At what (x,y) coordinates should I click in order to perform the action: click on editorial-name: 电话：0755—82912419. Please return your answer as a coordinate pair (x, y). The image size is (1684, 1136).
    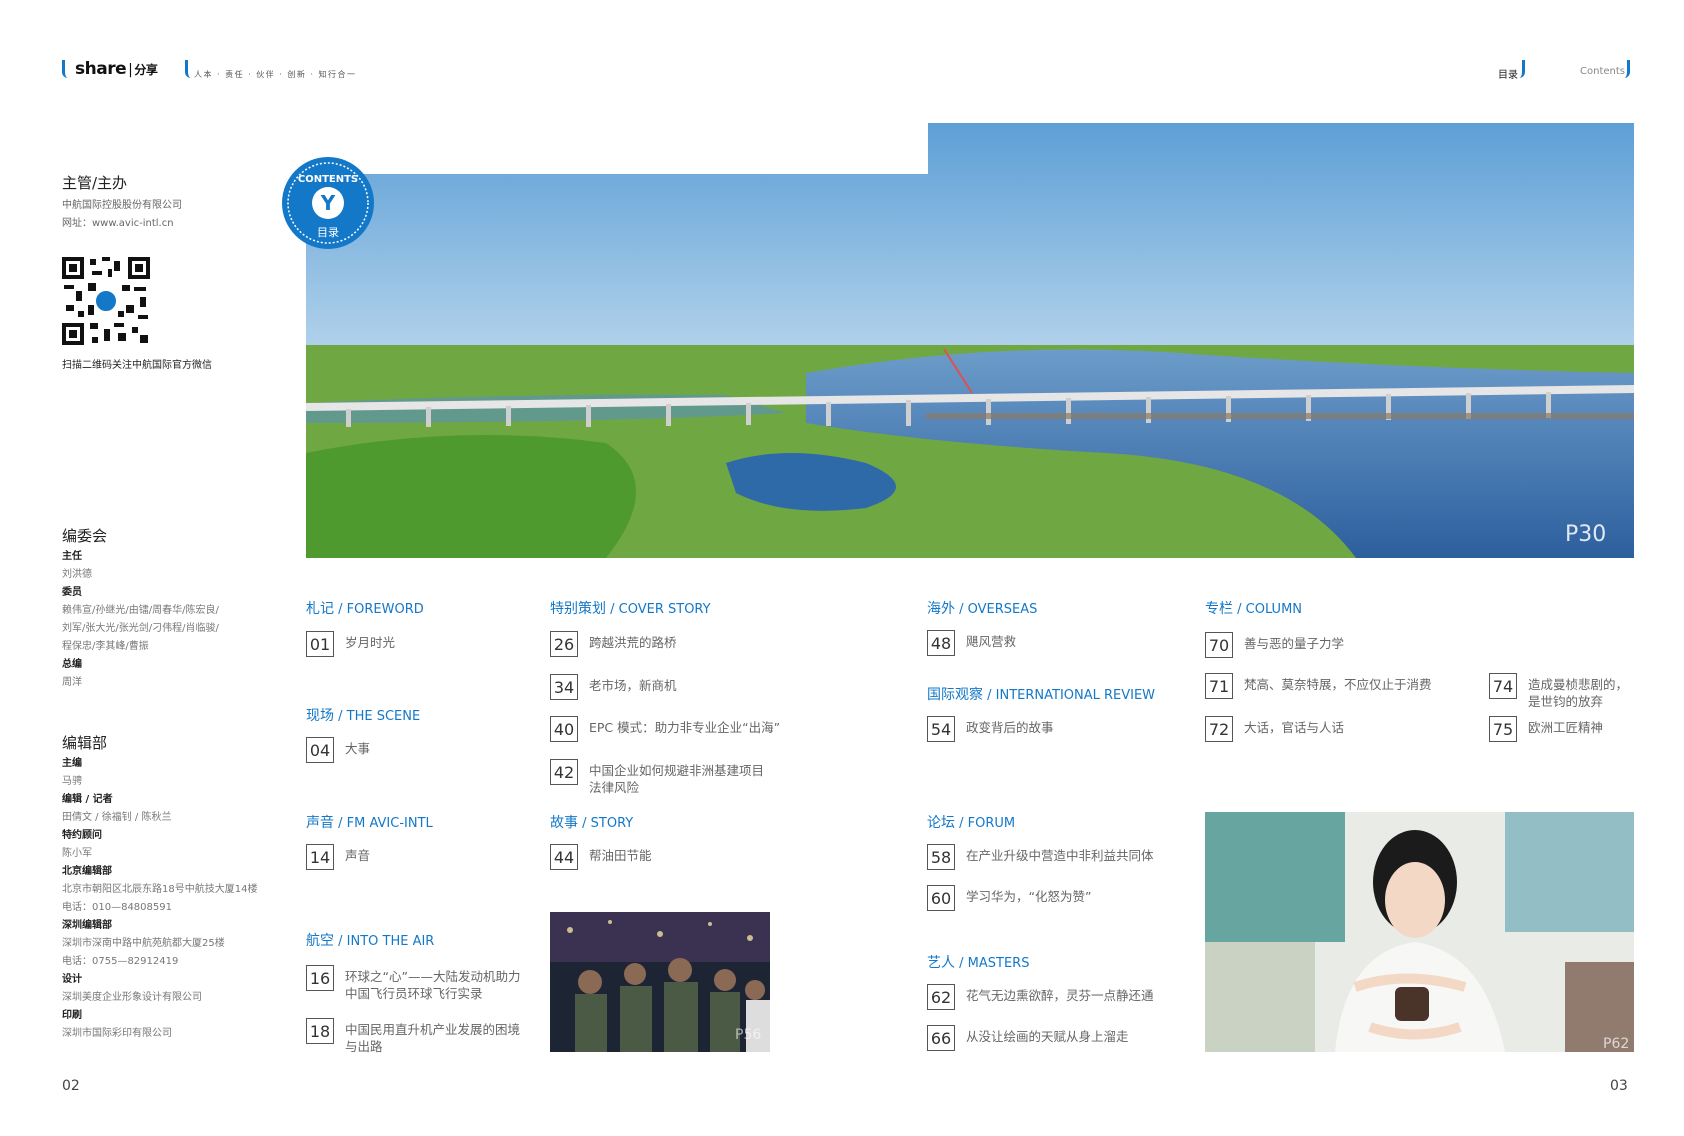
    Looking at the image, I should click on (120, 961).